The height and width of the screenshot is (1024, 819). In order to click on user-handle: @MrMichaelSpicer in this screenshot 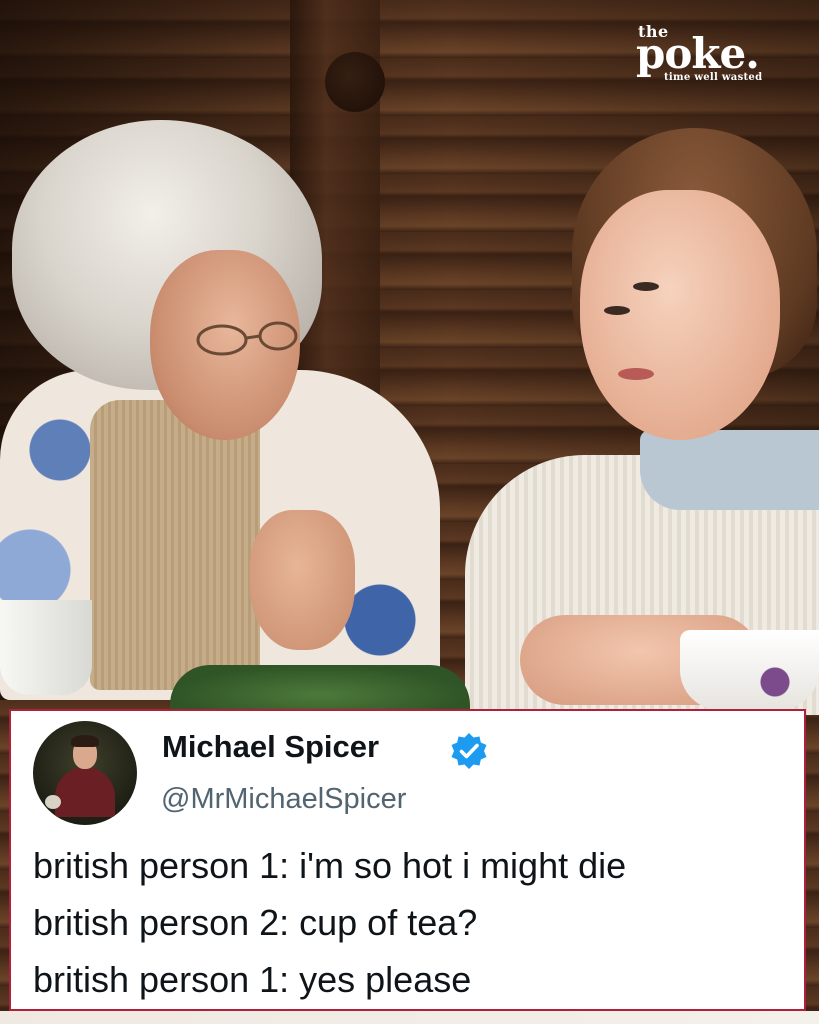, I will do `click(283, 799)`.